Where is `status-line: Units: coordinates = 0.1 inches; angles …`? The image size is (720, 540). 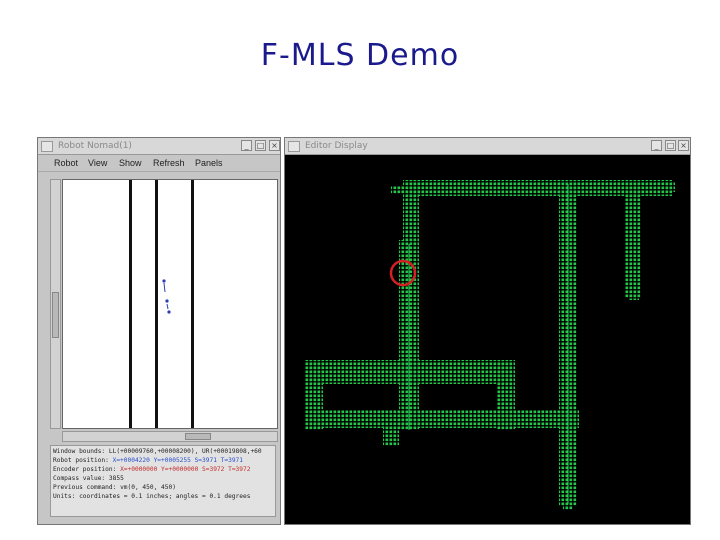 status-line: Units: coordinates = 0.1 inches; angles … is located at coordinates (163, 496).